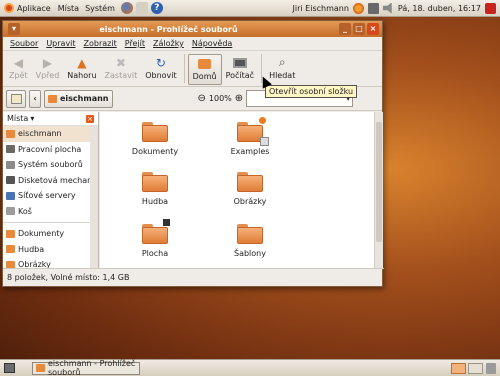 Image resolution: width=500 pixels, height=376 pixels. I want to click on maximize-button: □, so click(359, 29).